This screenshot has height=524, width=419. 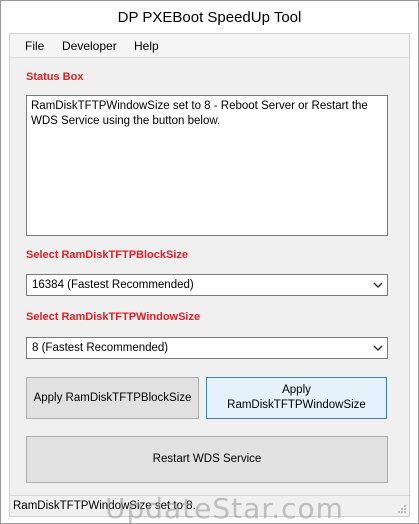 I want to click on apply-block-size-label: Apply RamDiskTFTPBlockSize, so click(x=112, y=397).